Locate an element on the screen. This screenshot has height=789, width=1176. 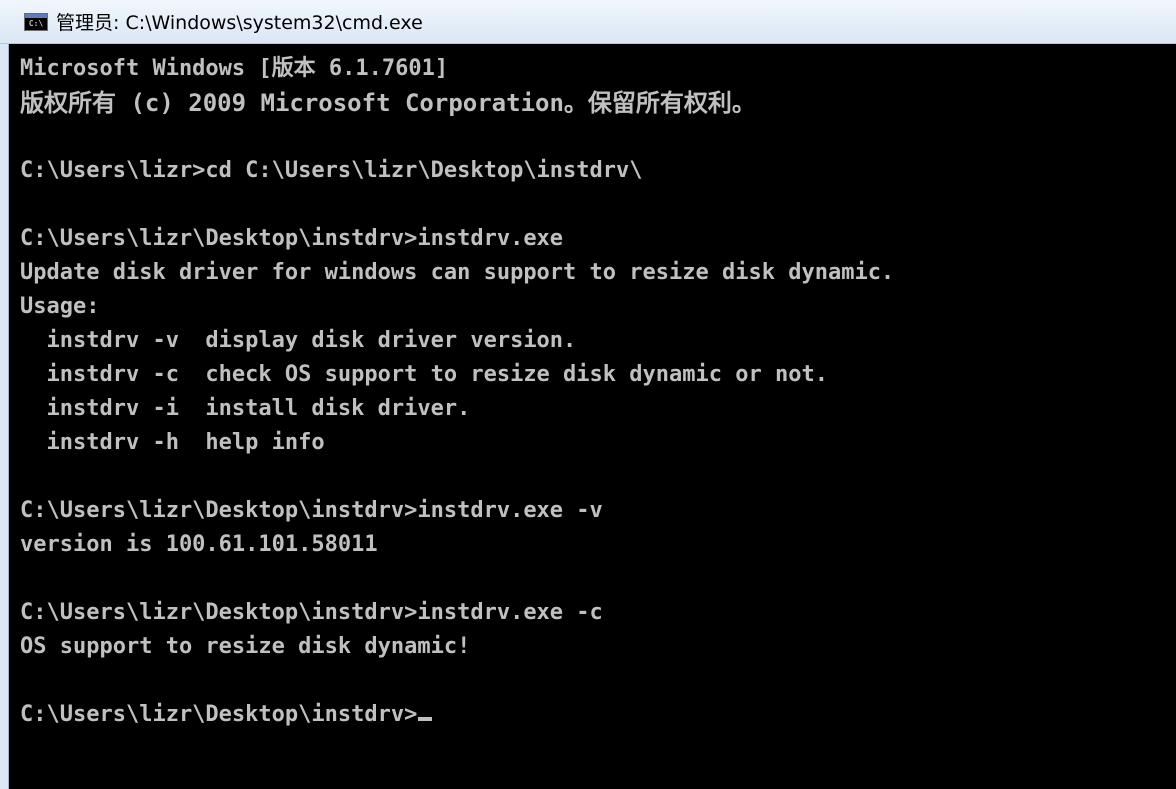
console-line: OS support to resize disk dynamic! is located at coordinates (245, 646).